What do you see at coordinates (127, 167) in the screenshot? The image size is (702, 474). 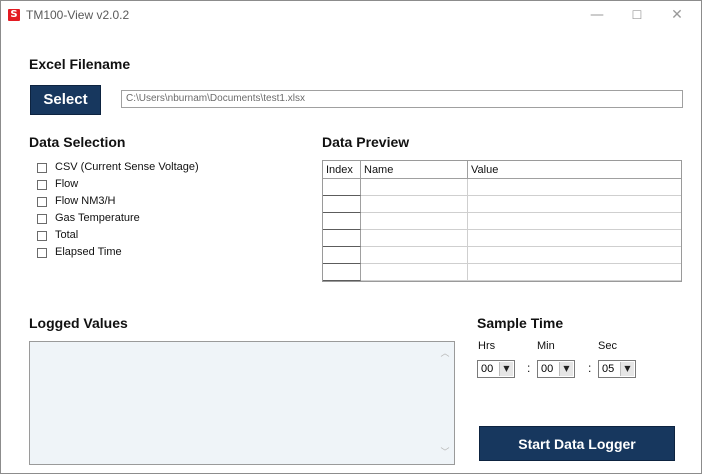 I see `checkbox-label: CSV (Current Sense Voltage)` at bounding box center [127, 167].